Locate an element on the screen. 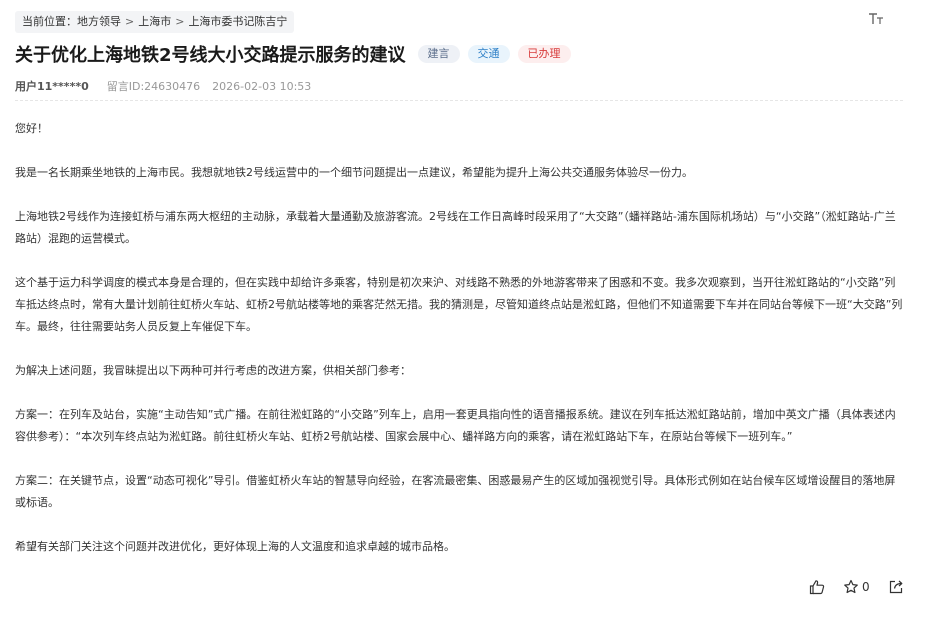 The height and width of the screenshot is (631, 939). status-badge: 已办理 is located at coordinates (544, 54).